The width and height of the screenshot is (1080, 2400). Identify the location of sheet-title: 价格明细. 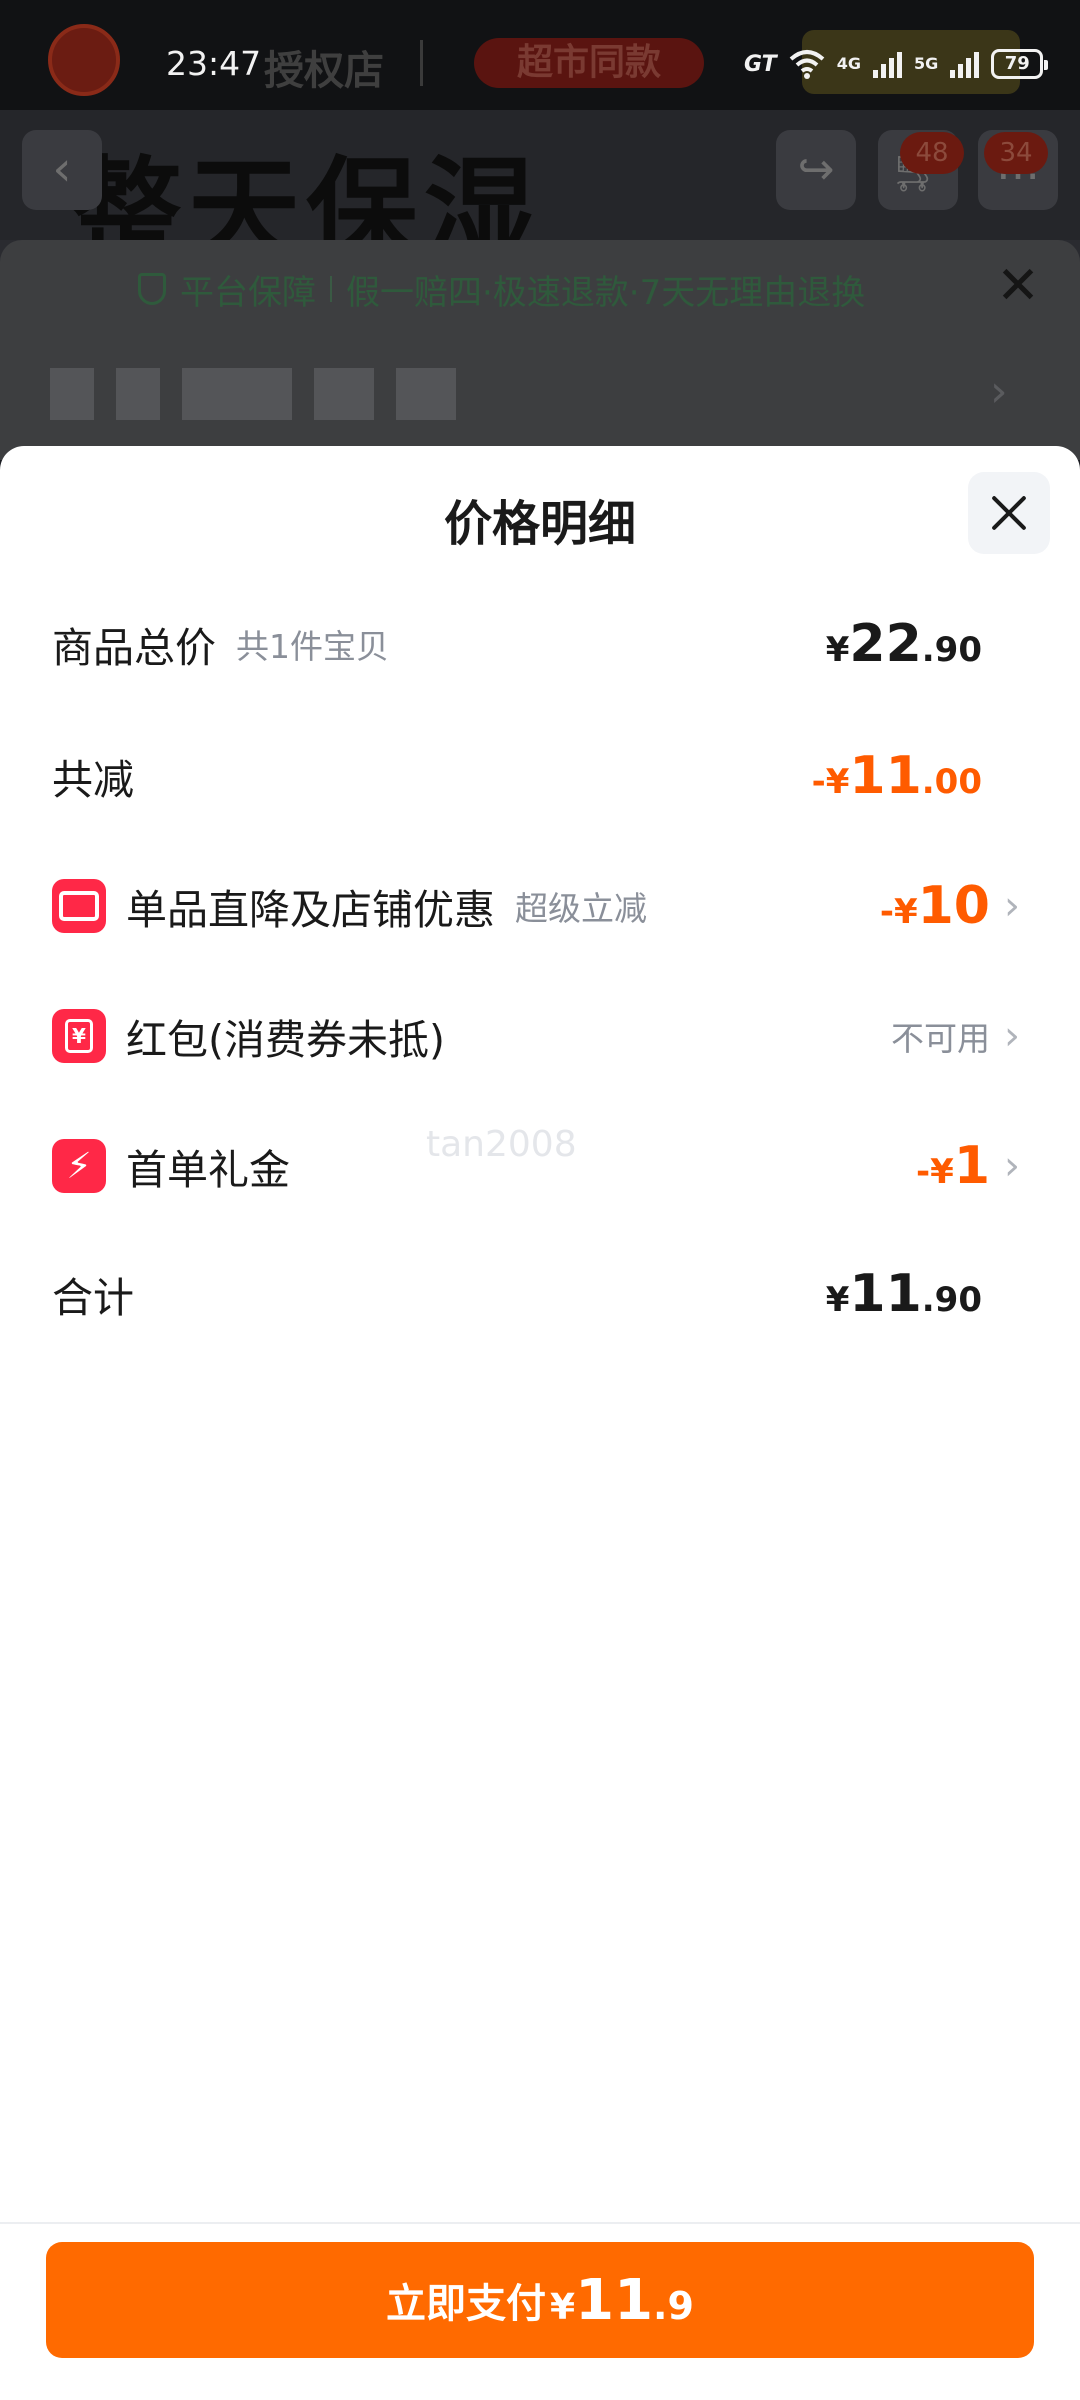
(539, 524).